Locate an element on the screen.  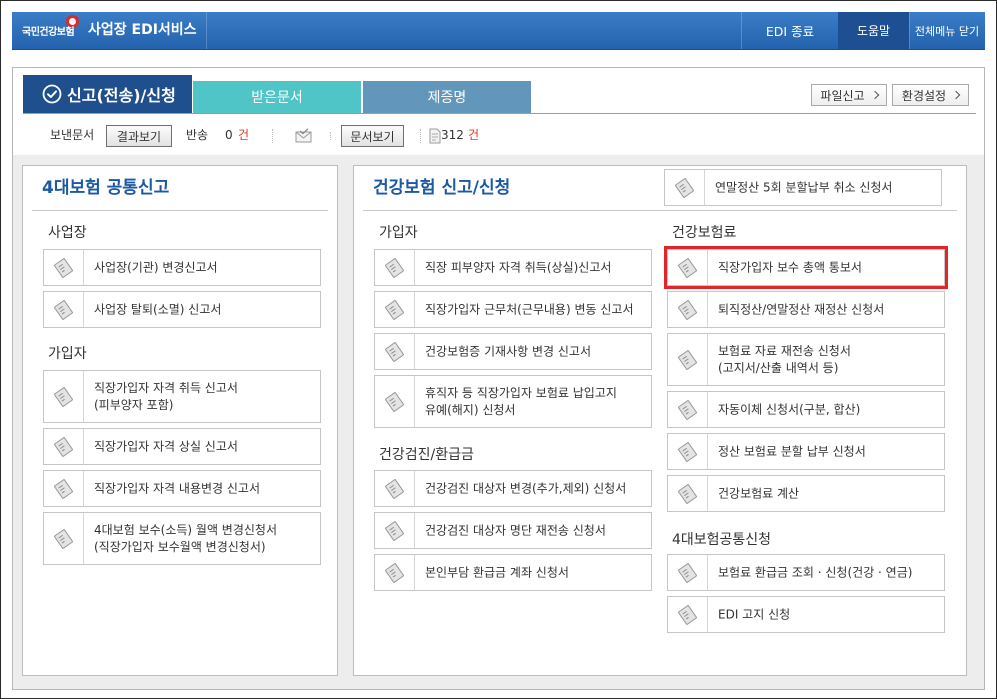
item-member-loss-report: 직장가입자 자격 상실 신고서 is located at coordinates (182, 446).